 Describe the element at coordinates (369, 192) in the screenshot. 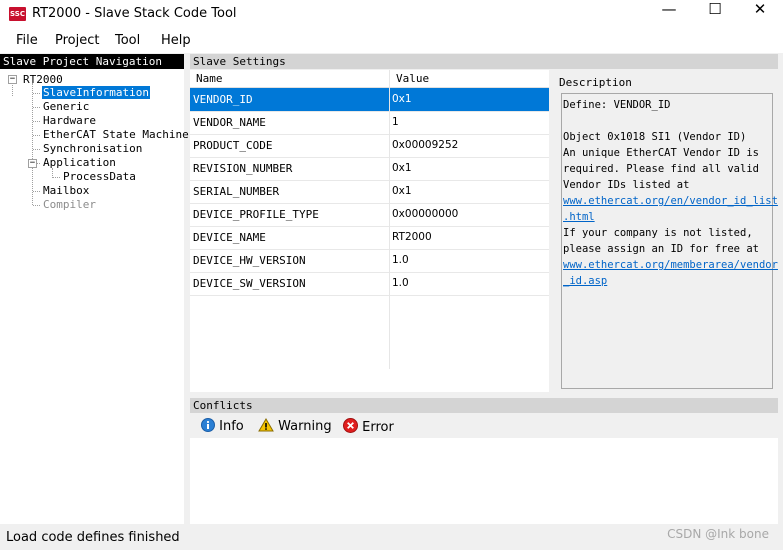

I see `settings-row: SERIAL_NUMBER 0x1` at that location.